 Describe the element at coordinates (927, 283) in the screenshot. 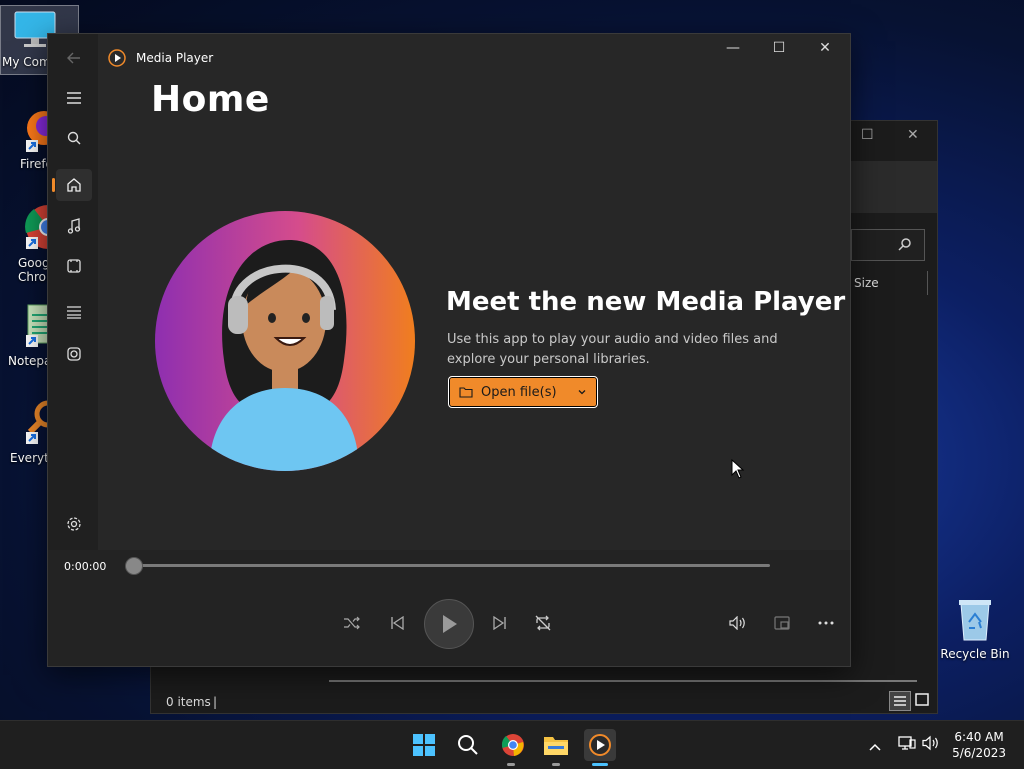

I see `column-divider` at that location.